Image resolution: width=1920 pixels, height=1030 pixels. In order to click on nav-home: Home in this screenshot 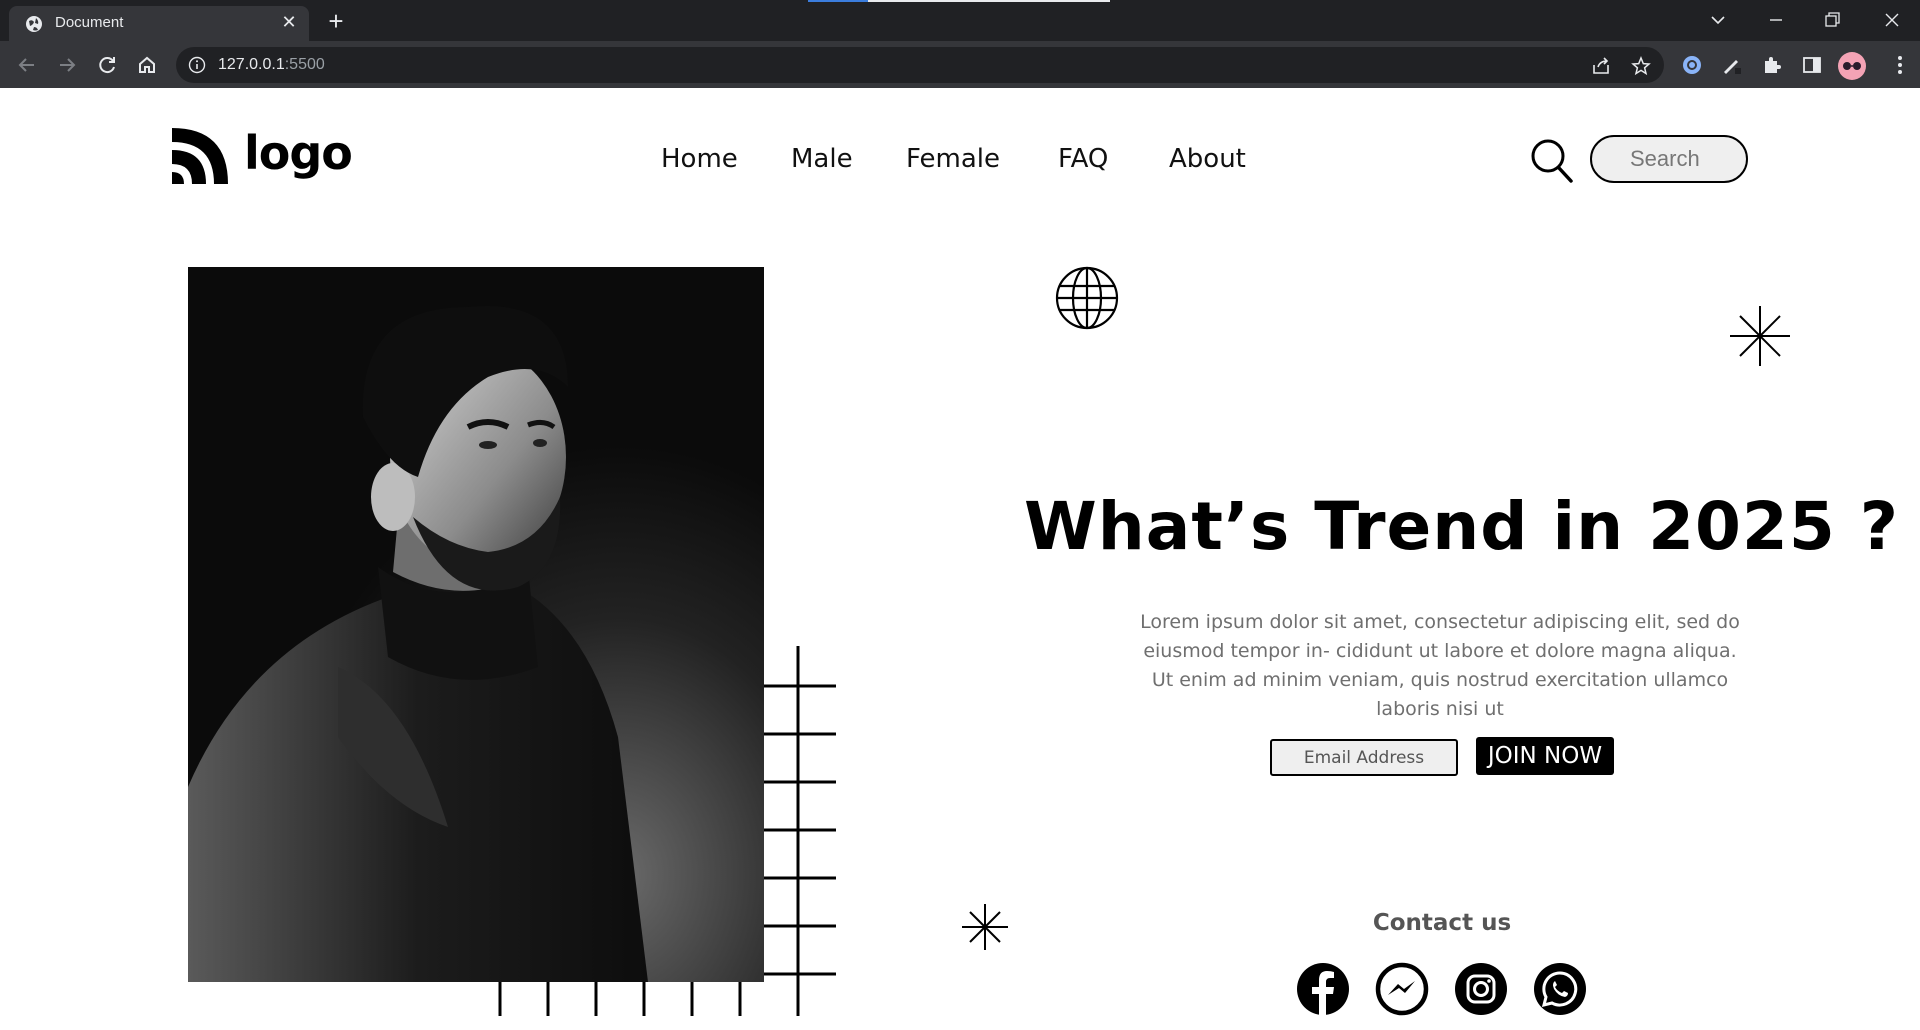, I will do `click(699, 159)`.